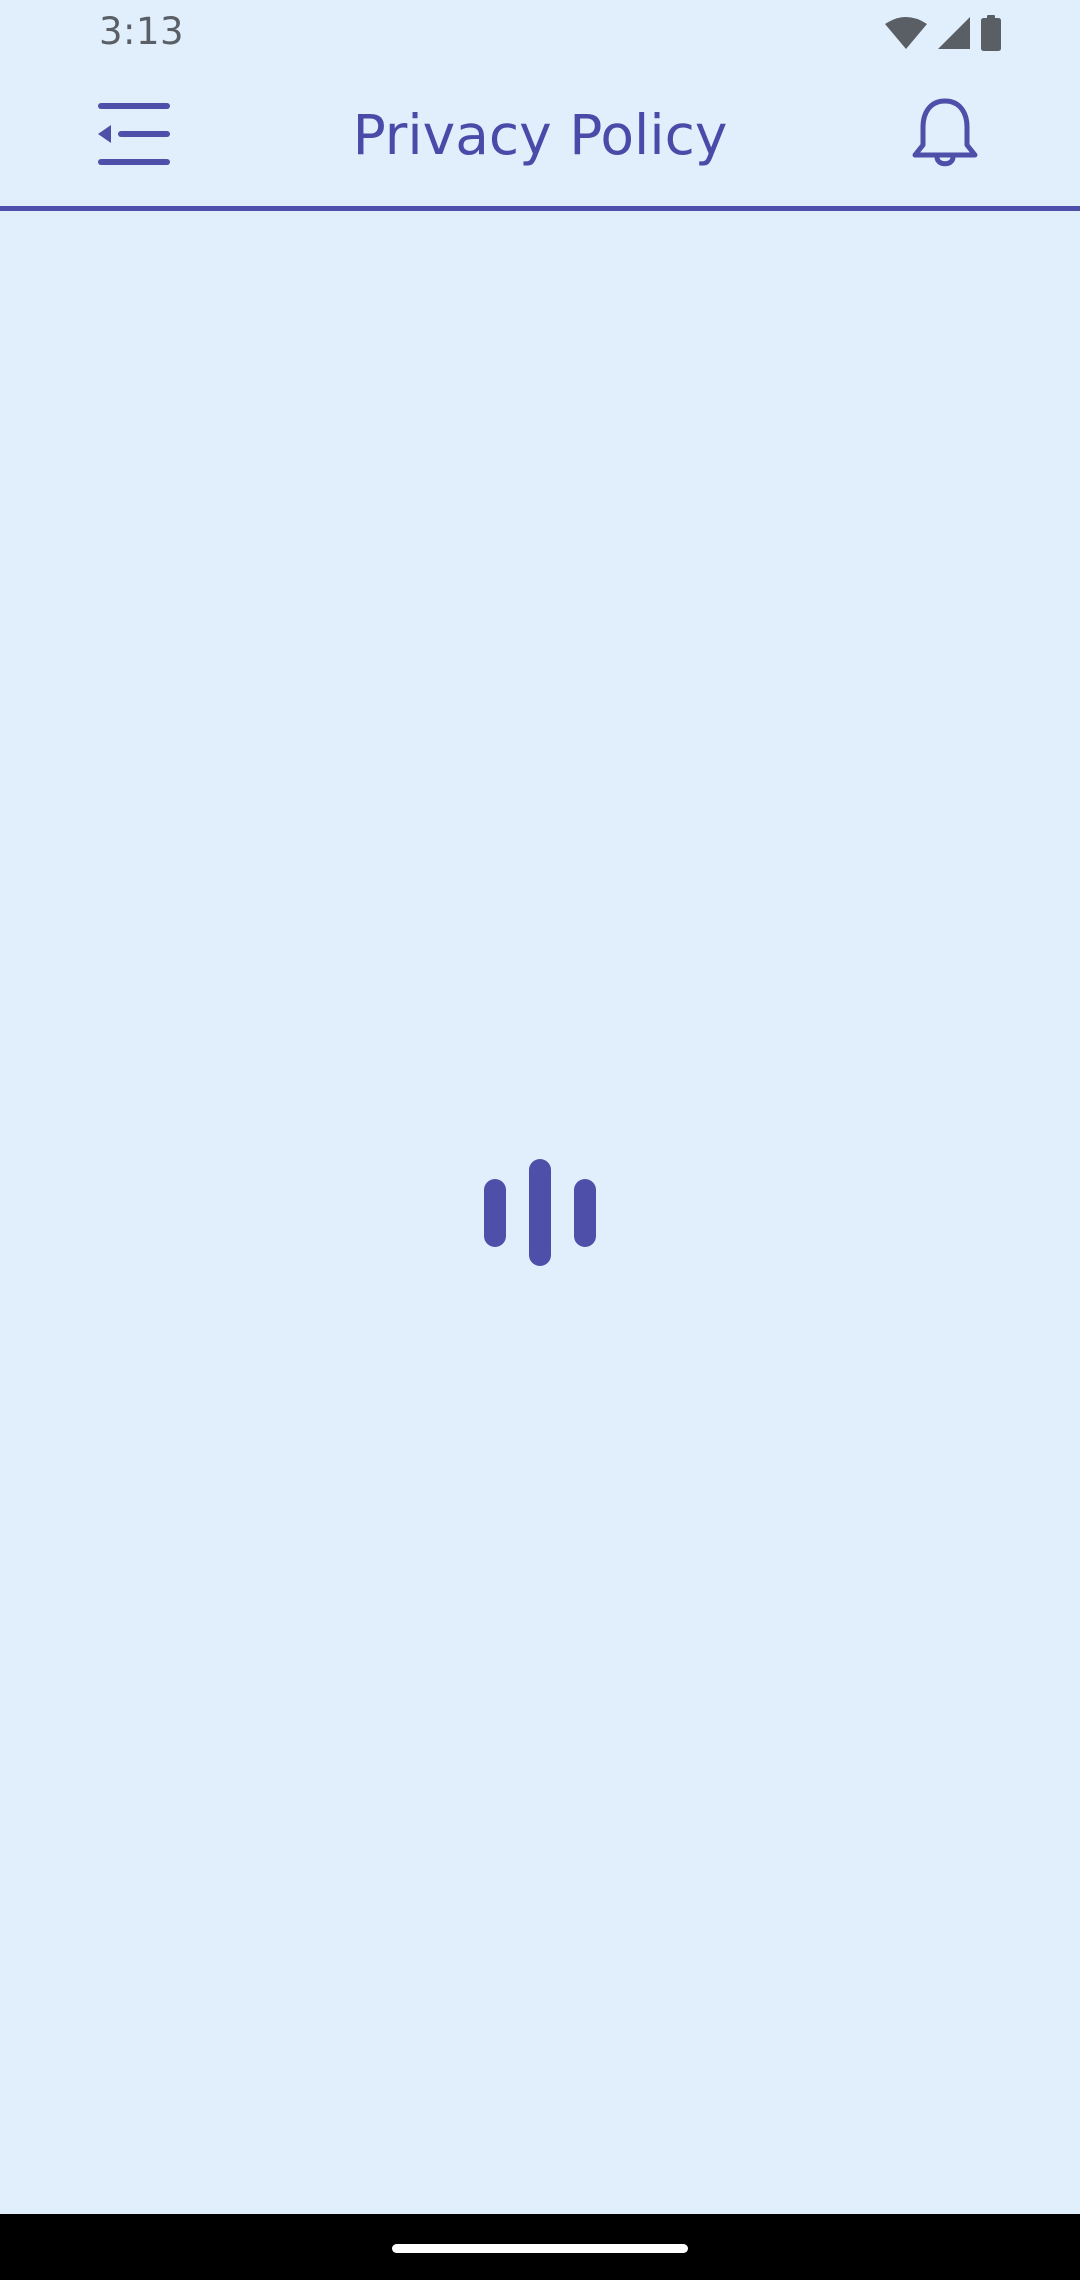  What do you see at coordinates (540, 136) in the screenshot?
I see `app-bar: Privacy Policy` at bounding box center [540, 136].